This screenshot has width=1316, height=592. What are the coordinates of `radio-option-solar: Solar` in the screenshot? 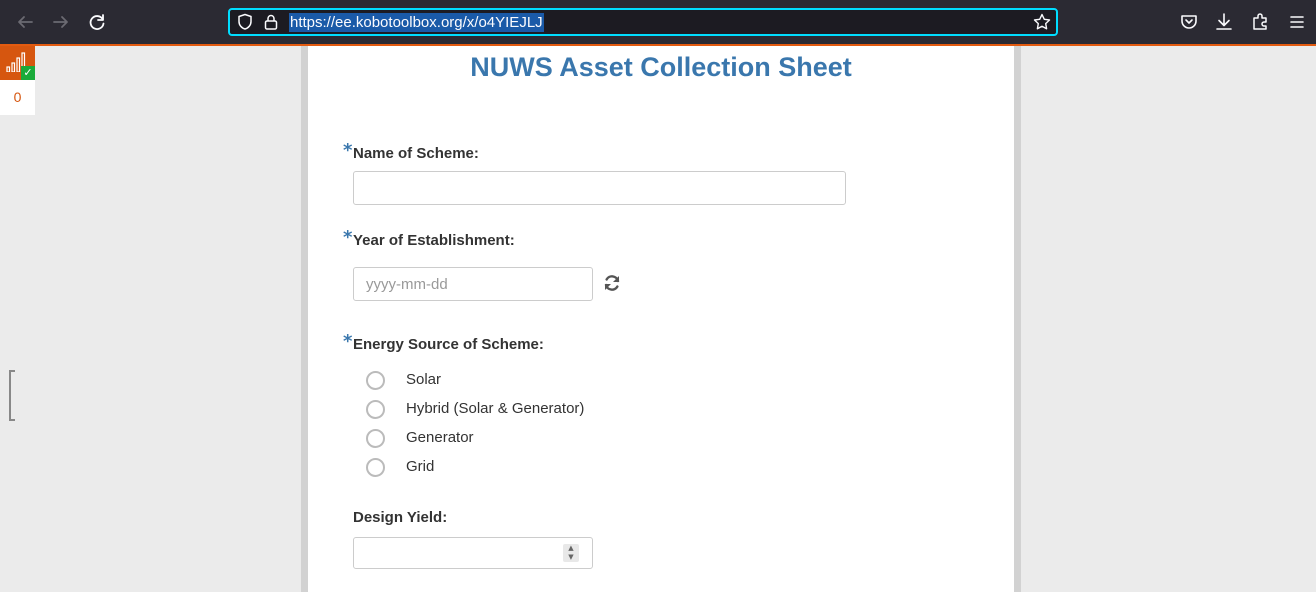 It's located at (403, 380).